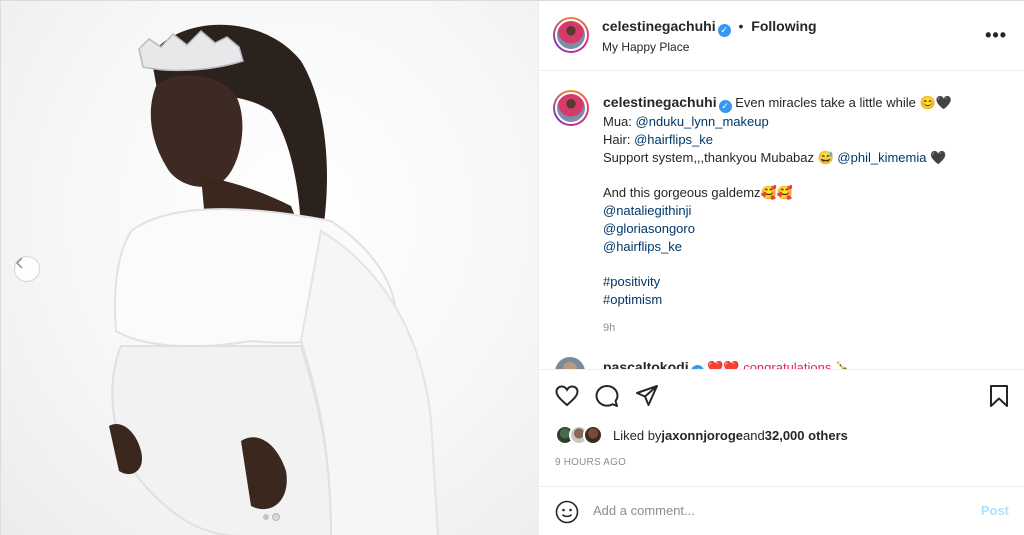  Describe the element at coordinates (637, 435) in the screenshot. I see `likes-prefix: Liked by` at that location.